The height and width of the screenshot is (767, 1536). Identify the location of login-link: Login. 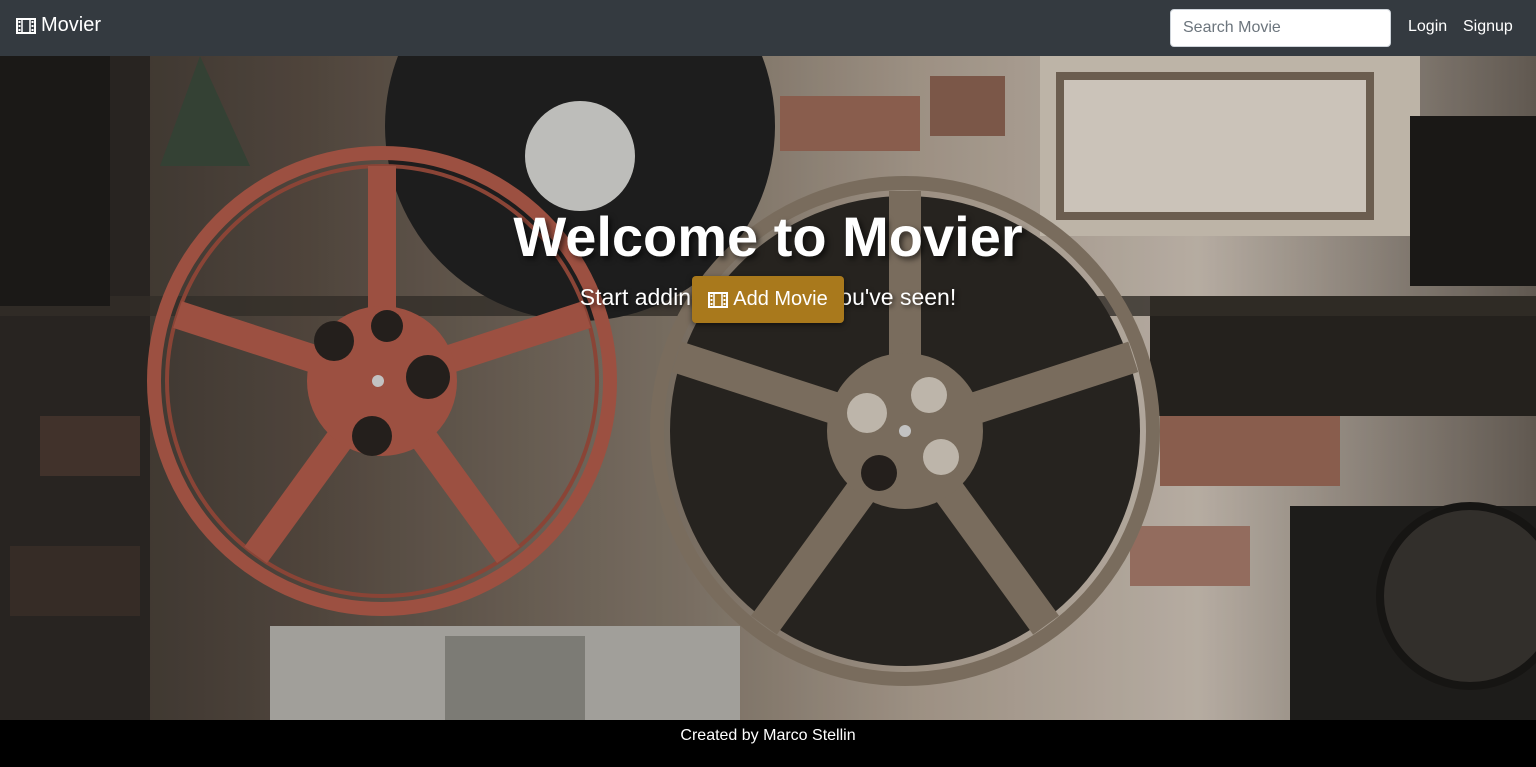
(1427, 27).